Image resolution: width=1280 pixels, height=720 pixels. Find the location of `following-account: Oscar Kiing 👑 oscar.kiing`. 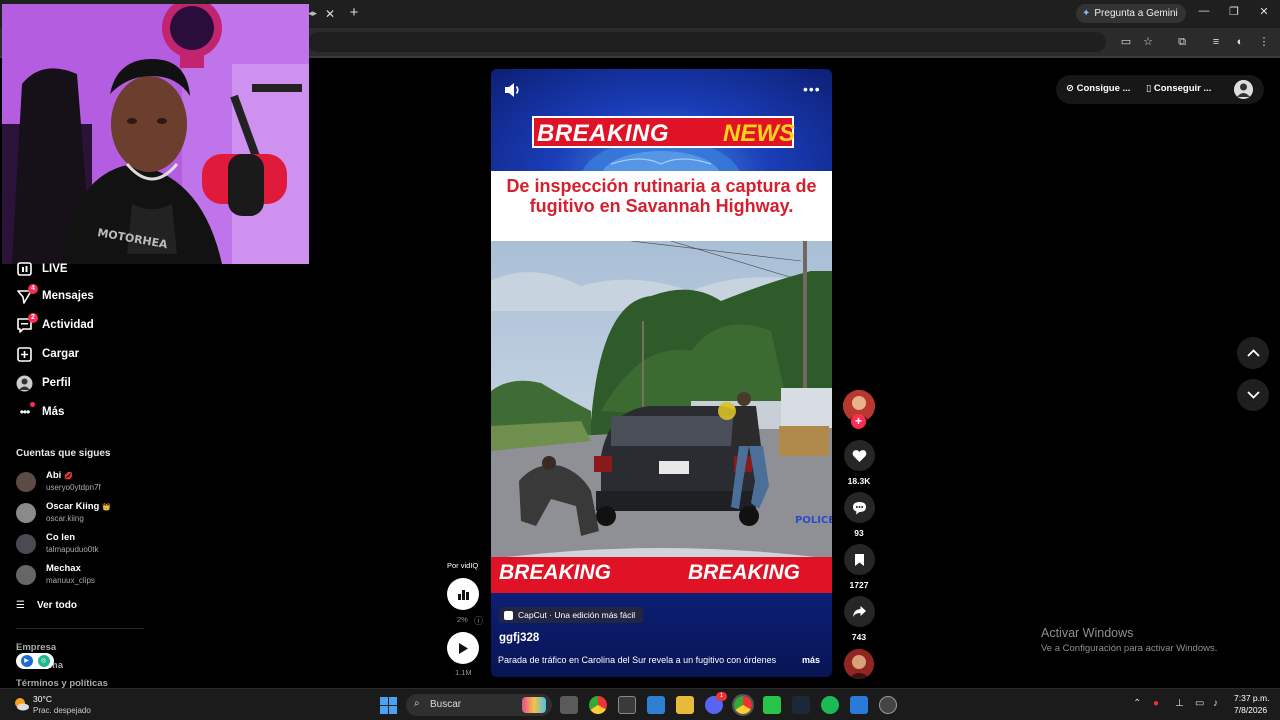

following-account: Oscar Kiing 👑 oscar.kiing is located at coordinates (81, 513).